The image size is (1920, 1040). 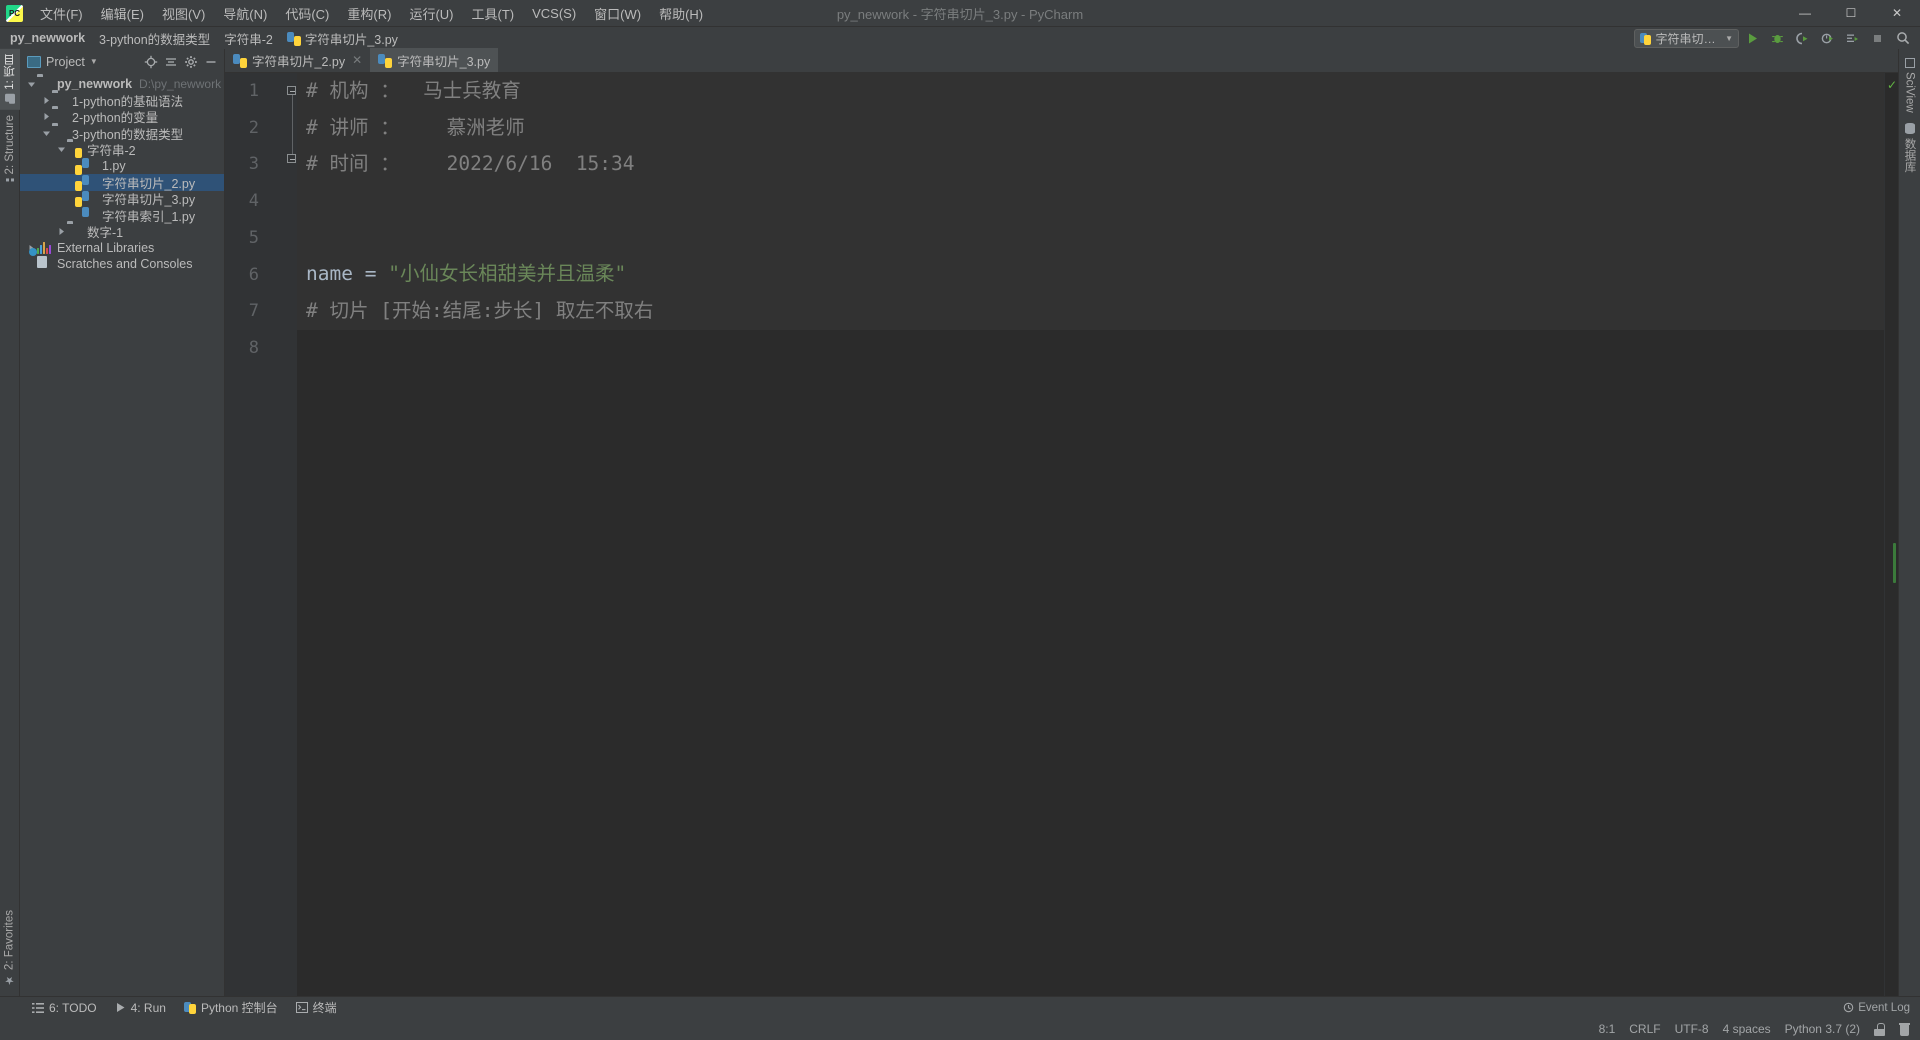 I want to click on line-number: 4, so click(x=253, y=201).